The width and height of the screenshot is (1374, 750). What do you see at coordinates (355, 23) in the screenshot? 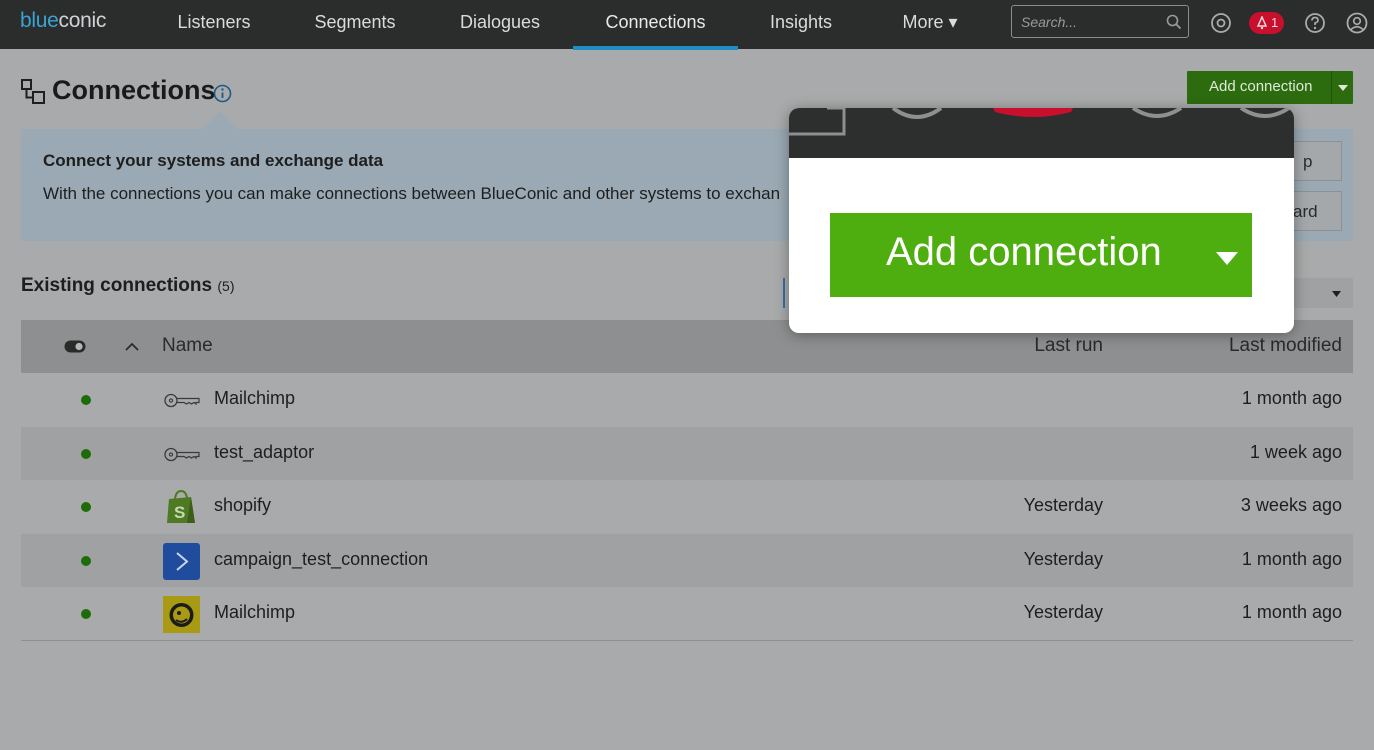
I see `nav-segments: Segments` at bounding box center [355, 23].